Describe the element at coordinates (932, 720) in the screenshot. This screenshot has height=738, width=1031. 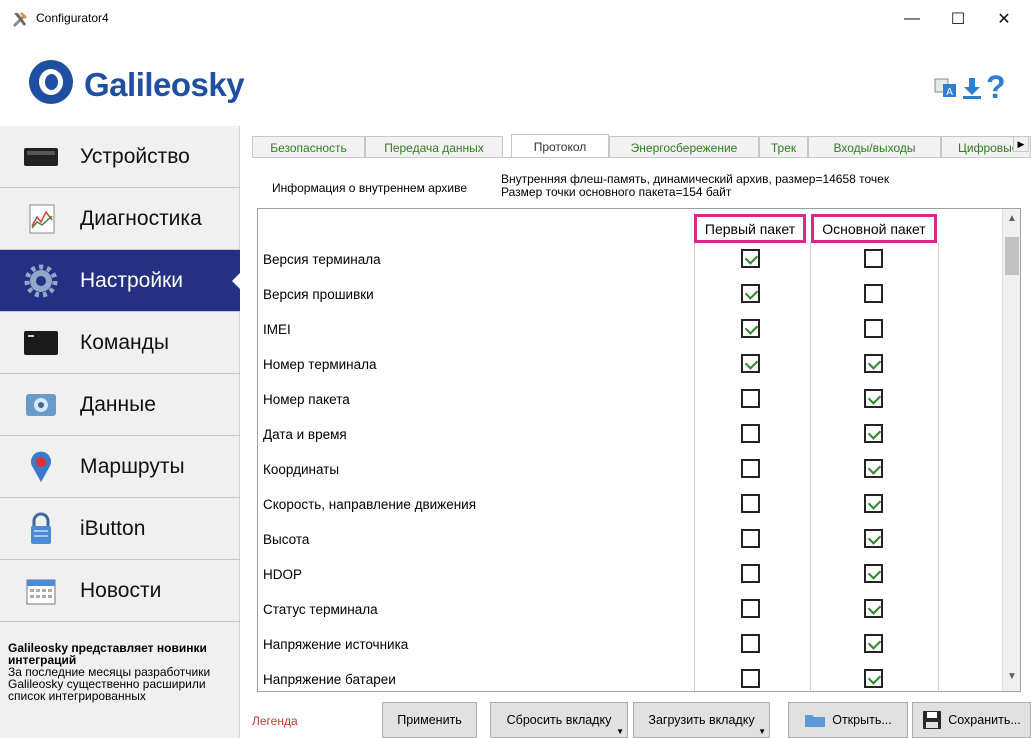
I see `save-disk-icon` at that location.